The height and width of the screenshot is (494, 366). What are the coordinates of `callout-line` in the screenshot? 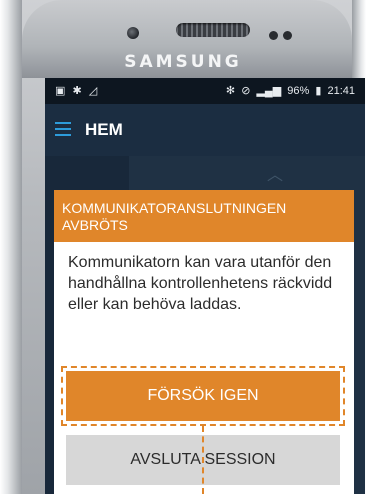 It's located at (203, 460).